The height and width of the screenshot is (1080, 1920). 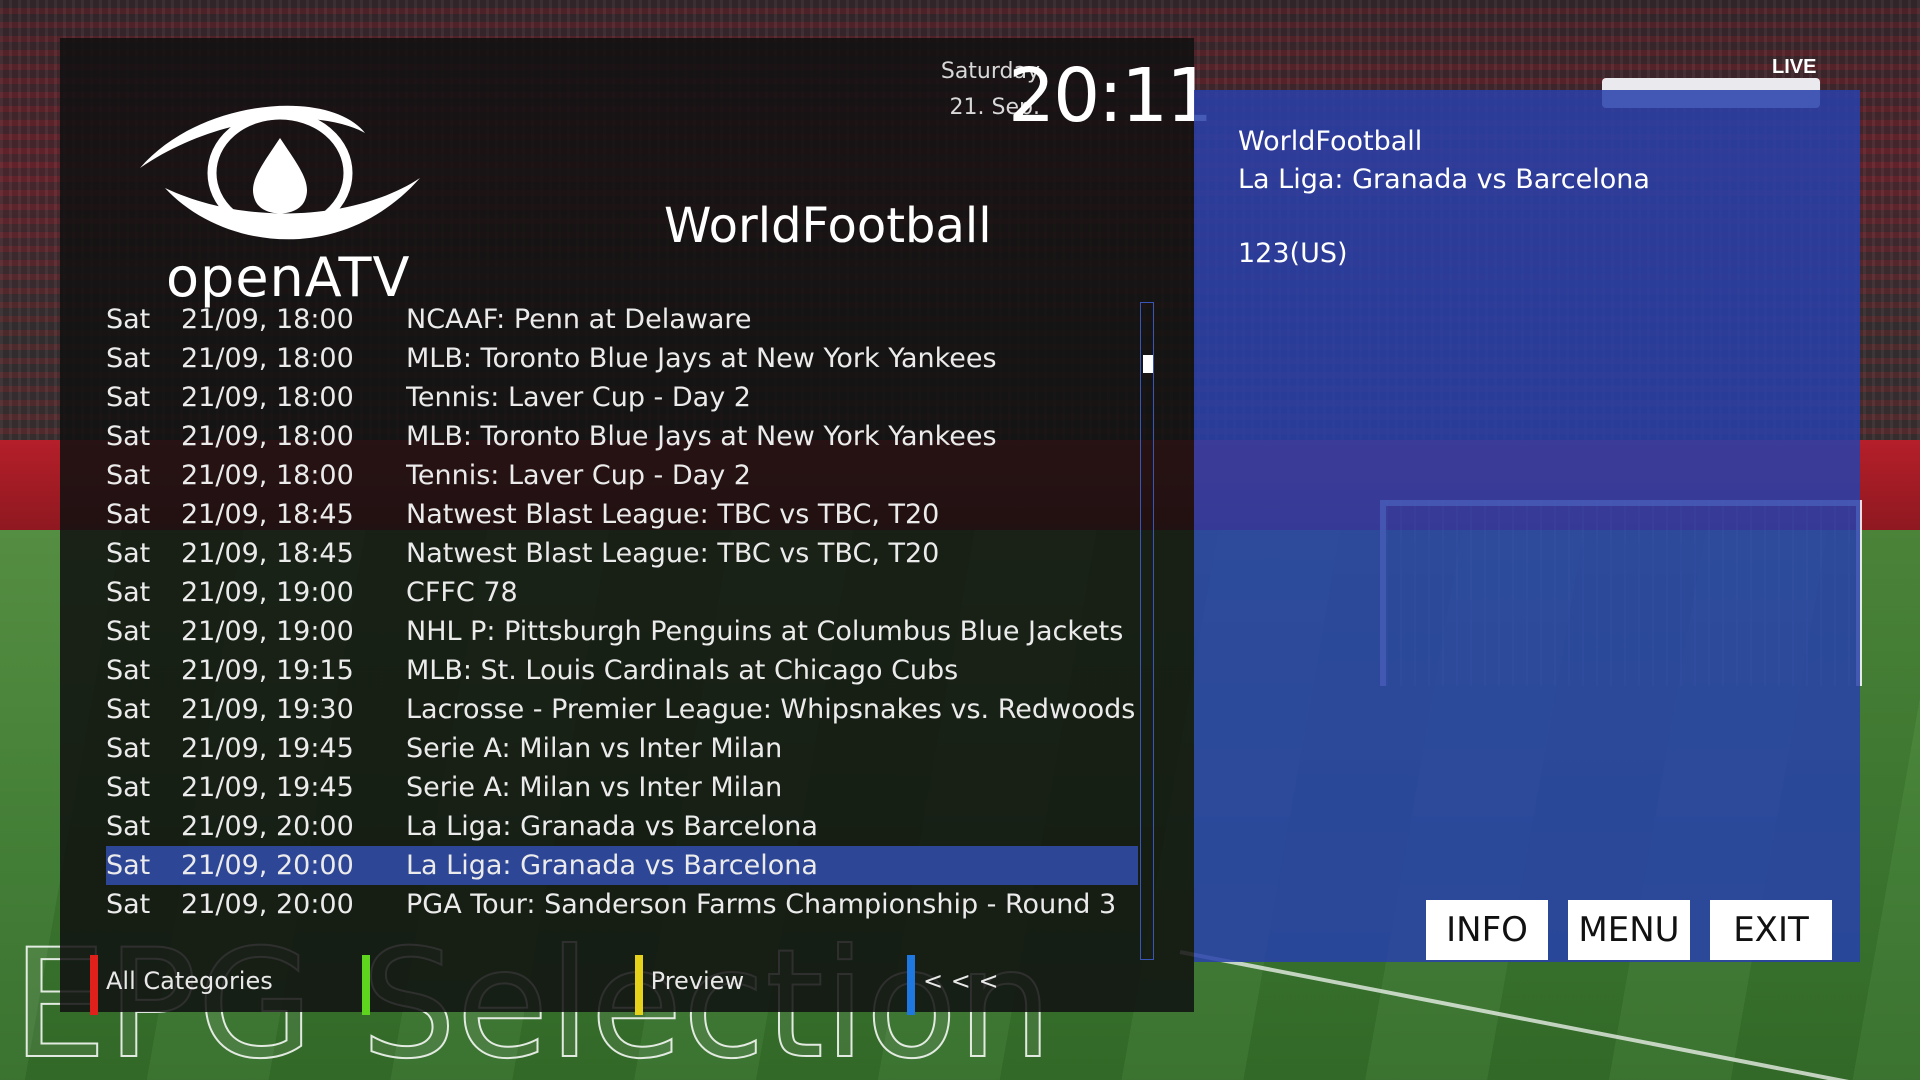 What do you see at coordinates (1794, 67) in the screenshot?
I see `live-badge: LIVE` at bounding box center [1794, 67].